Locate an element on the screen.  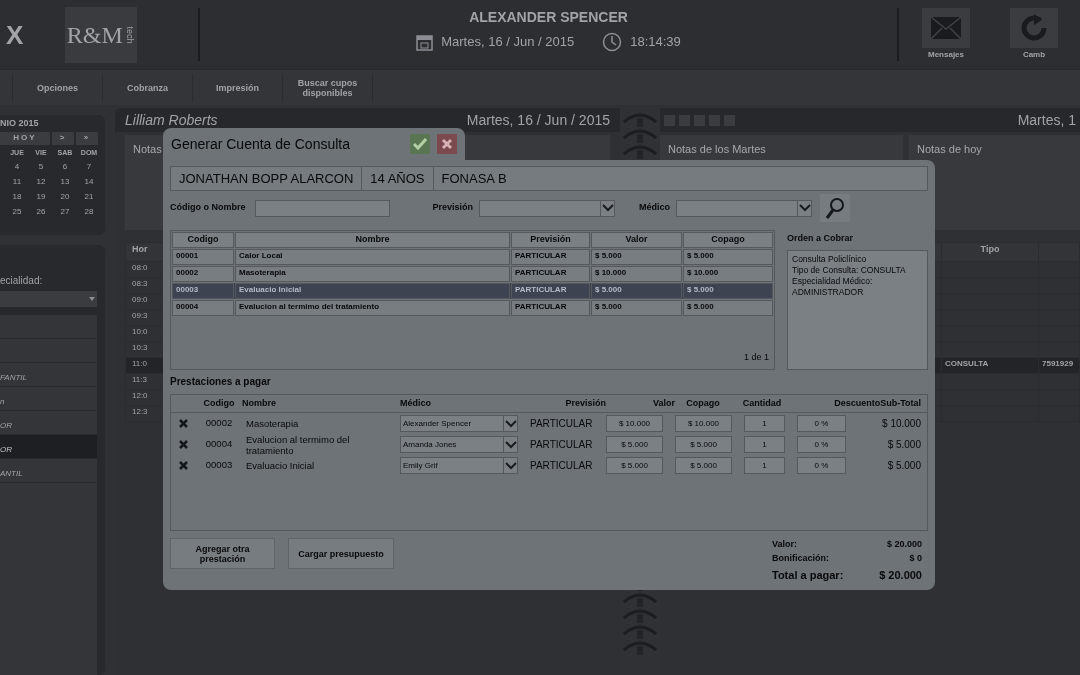
column-header: Médico is located at coordinates (415, 402).